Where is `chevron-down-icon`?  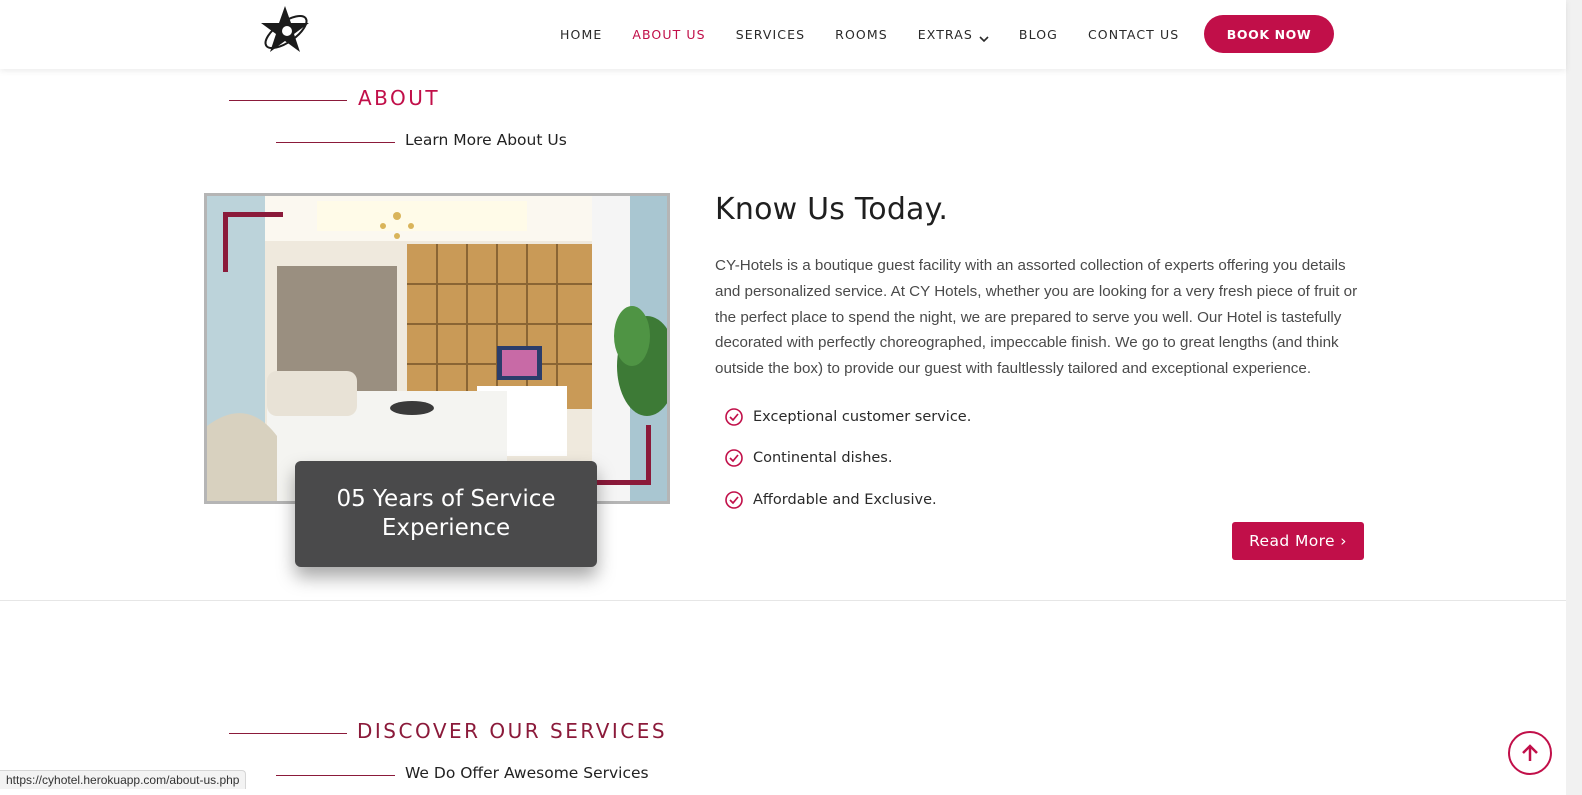 chevron-down-icon is located at coordinates (984, 36).